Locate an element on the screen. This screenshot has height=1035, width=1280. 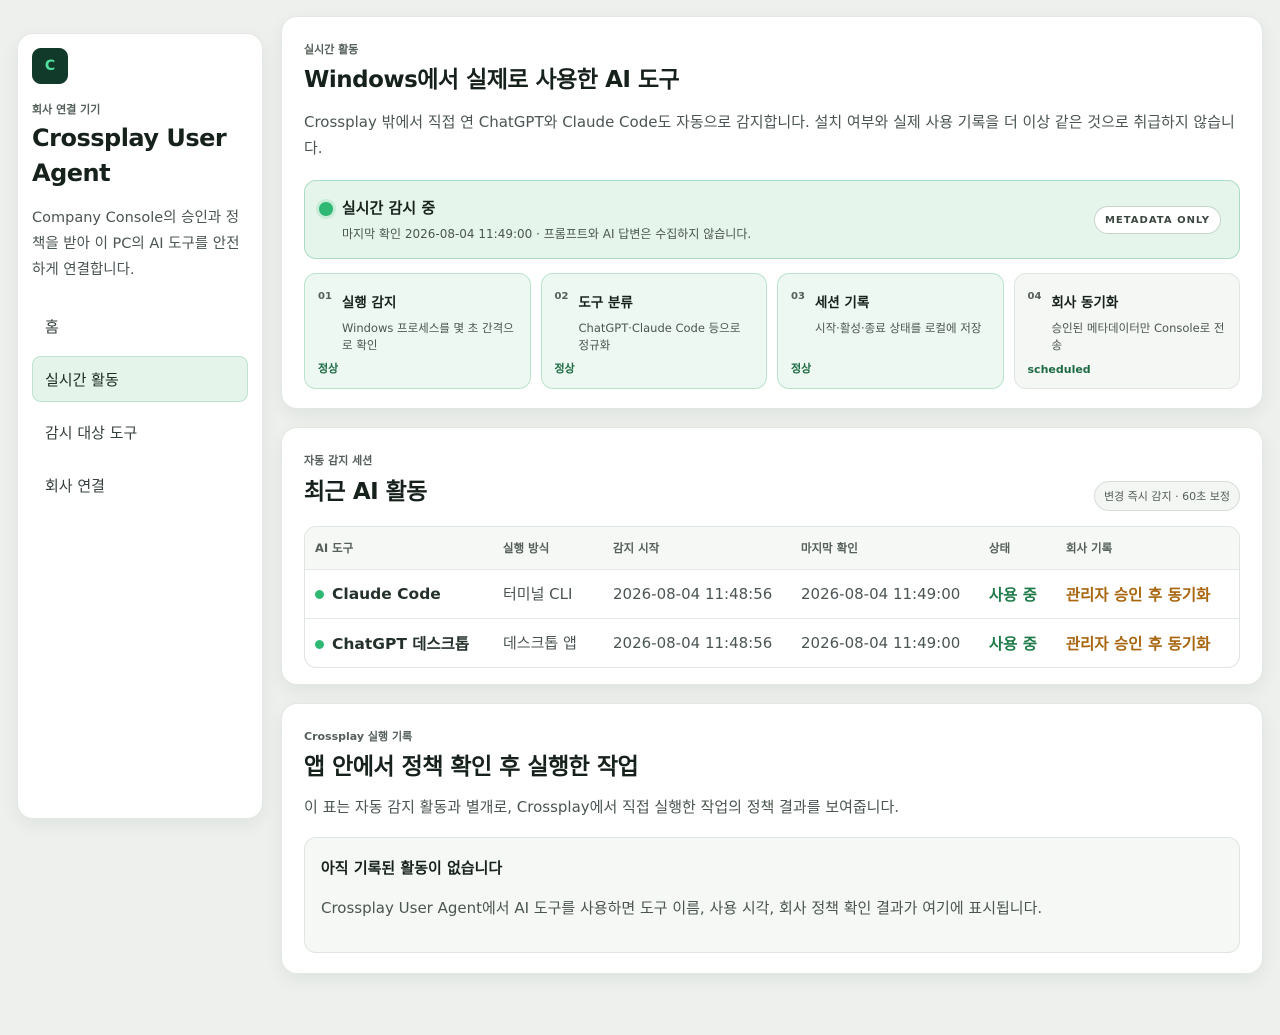
step-number: 04 is located at coordinates (1034, 296).